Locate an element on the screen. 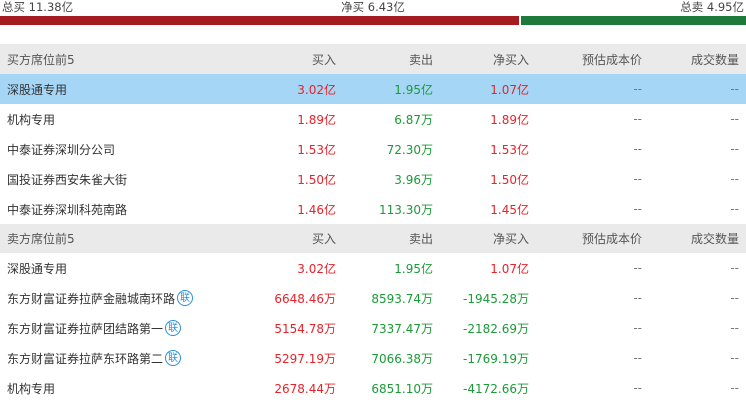 The image size is (746, 403). buy-amount-bar is located at coordinates (259, 20).